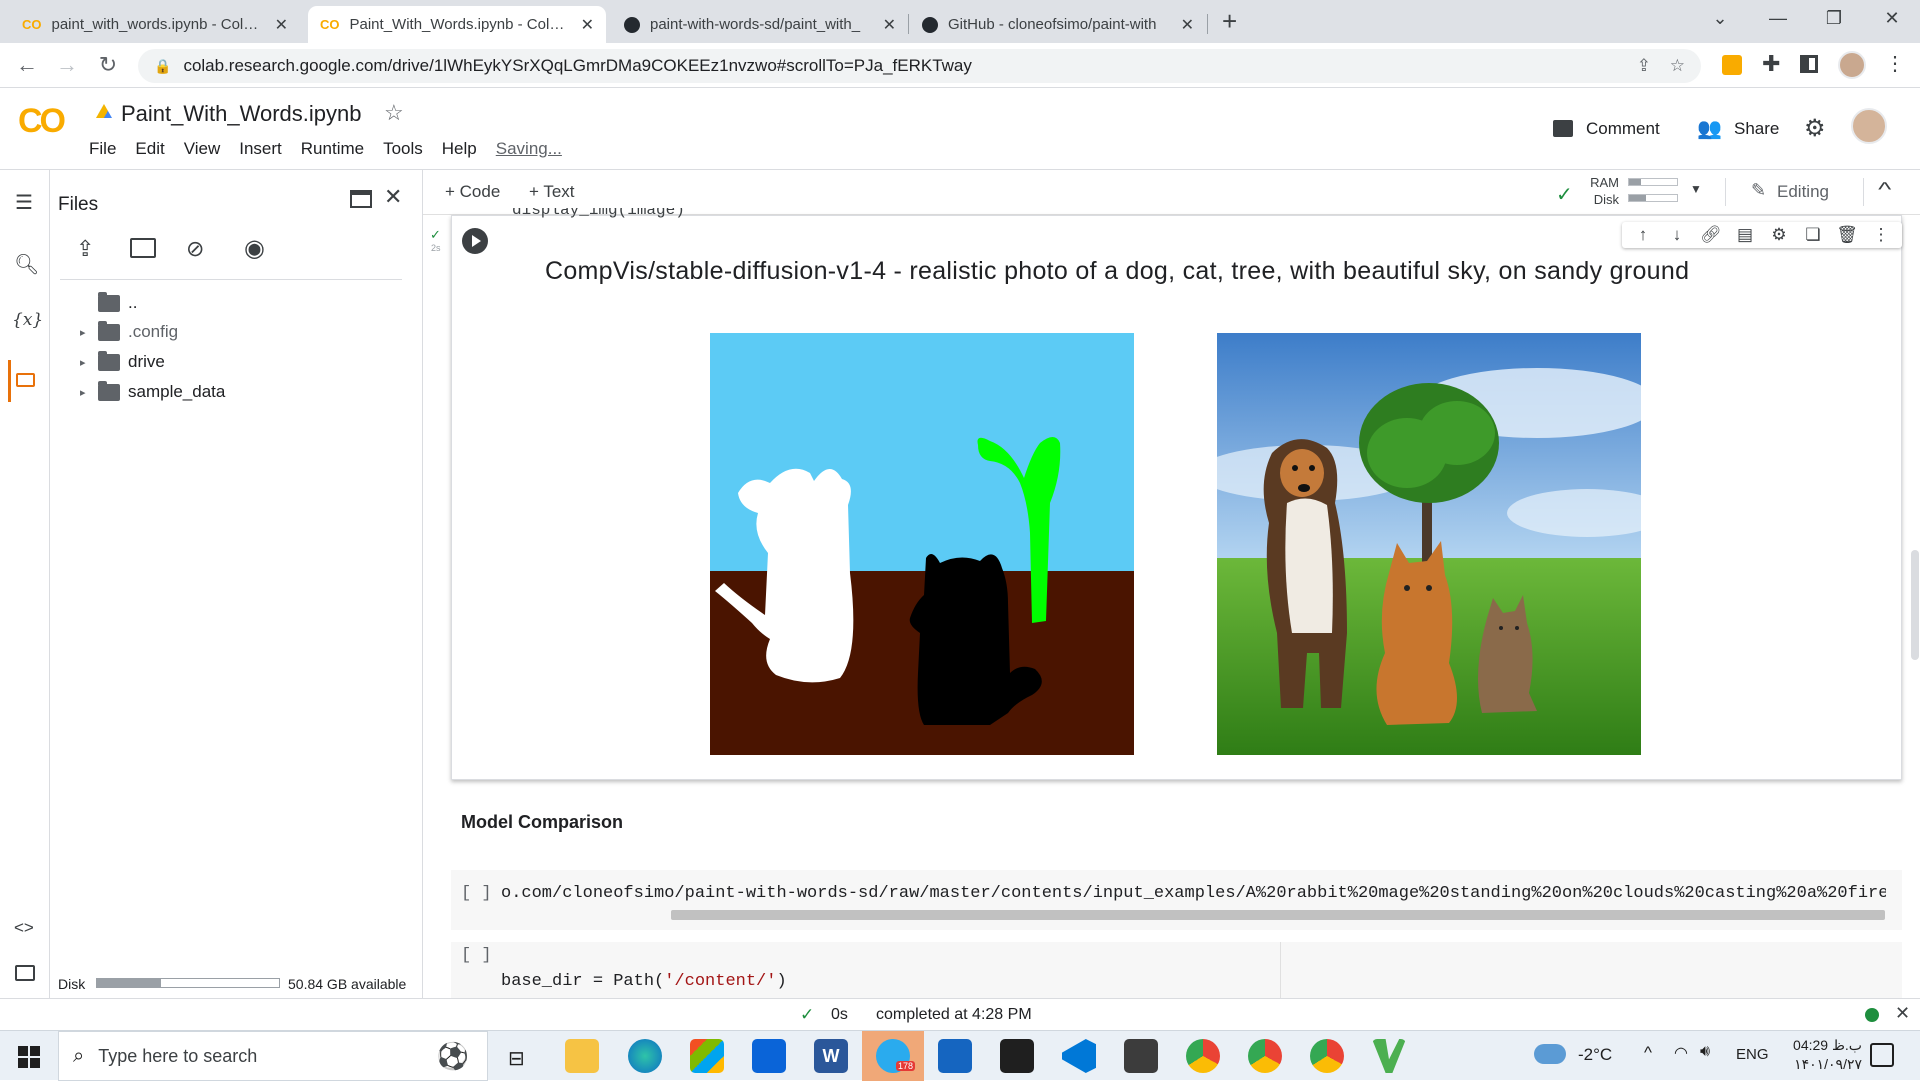 The image size is (1920, 1081). What do you see at coordinates (1881, 235) in the screenshot?
I see `more-options-icon: ⋮` at bounding box center [1881, 235].